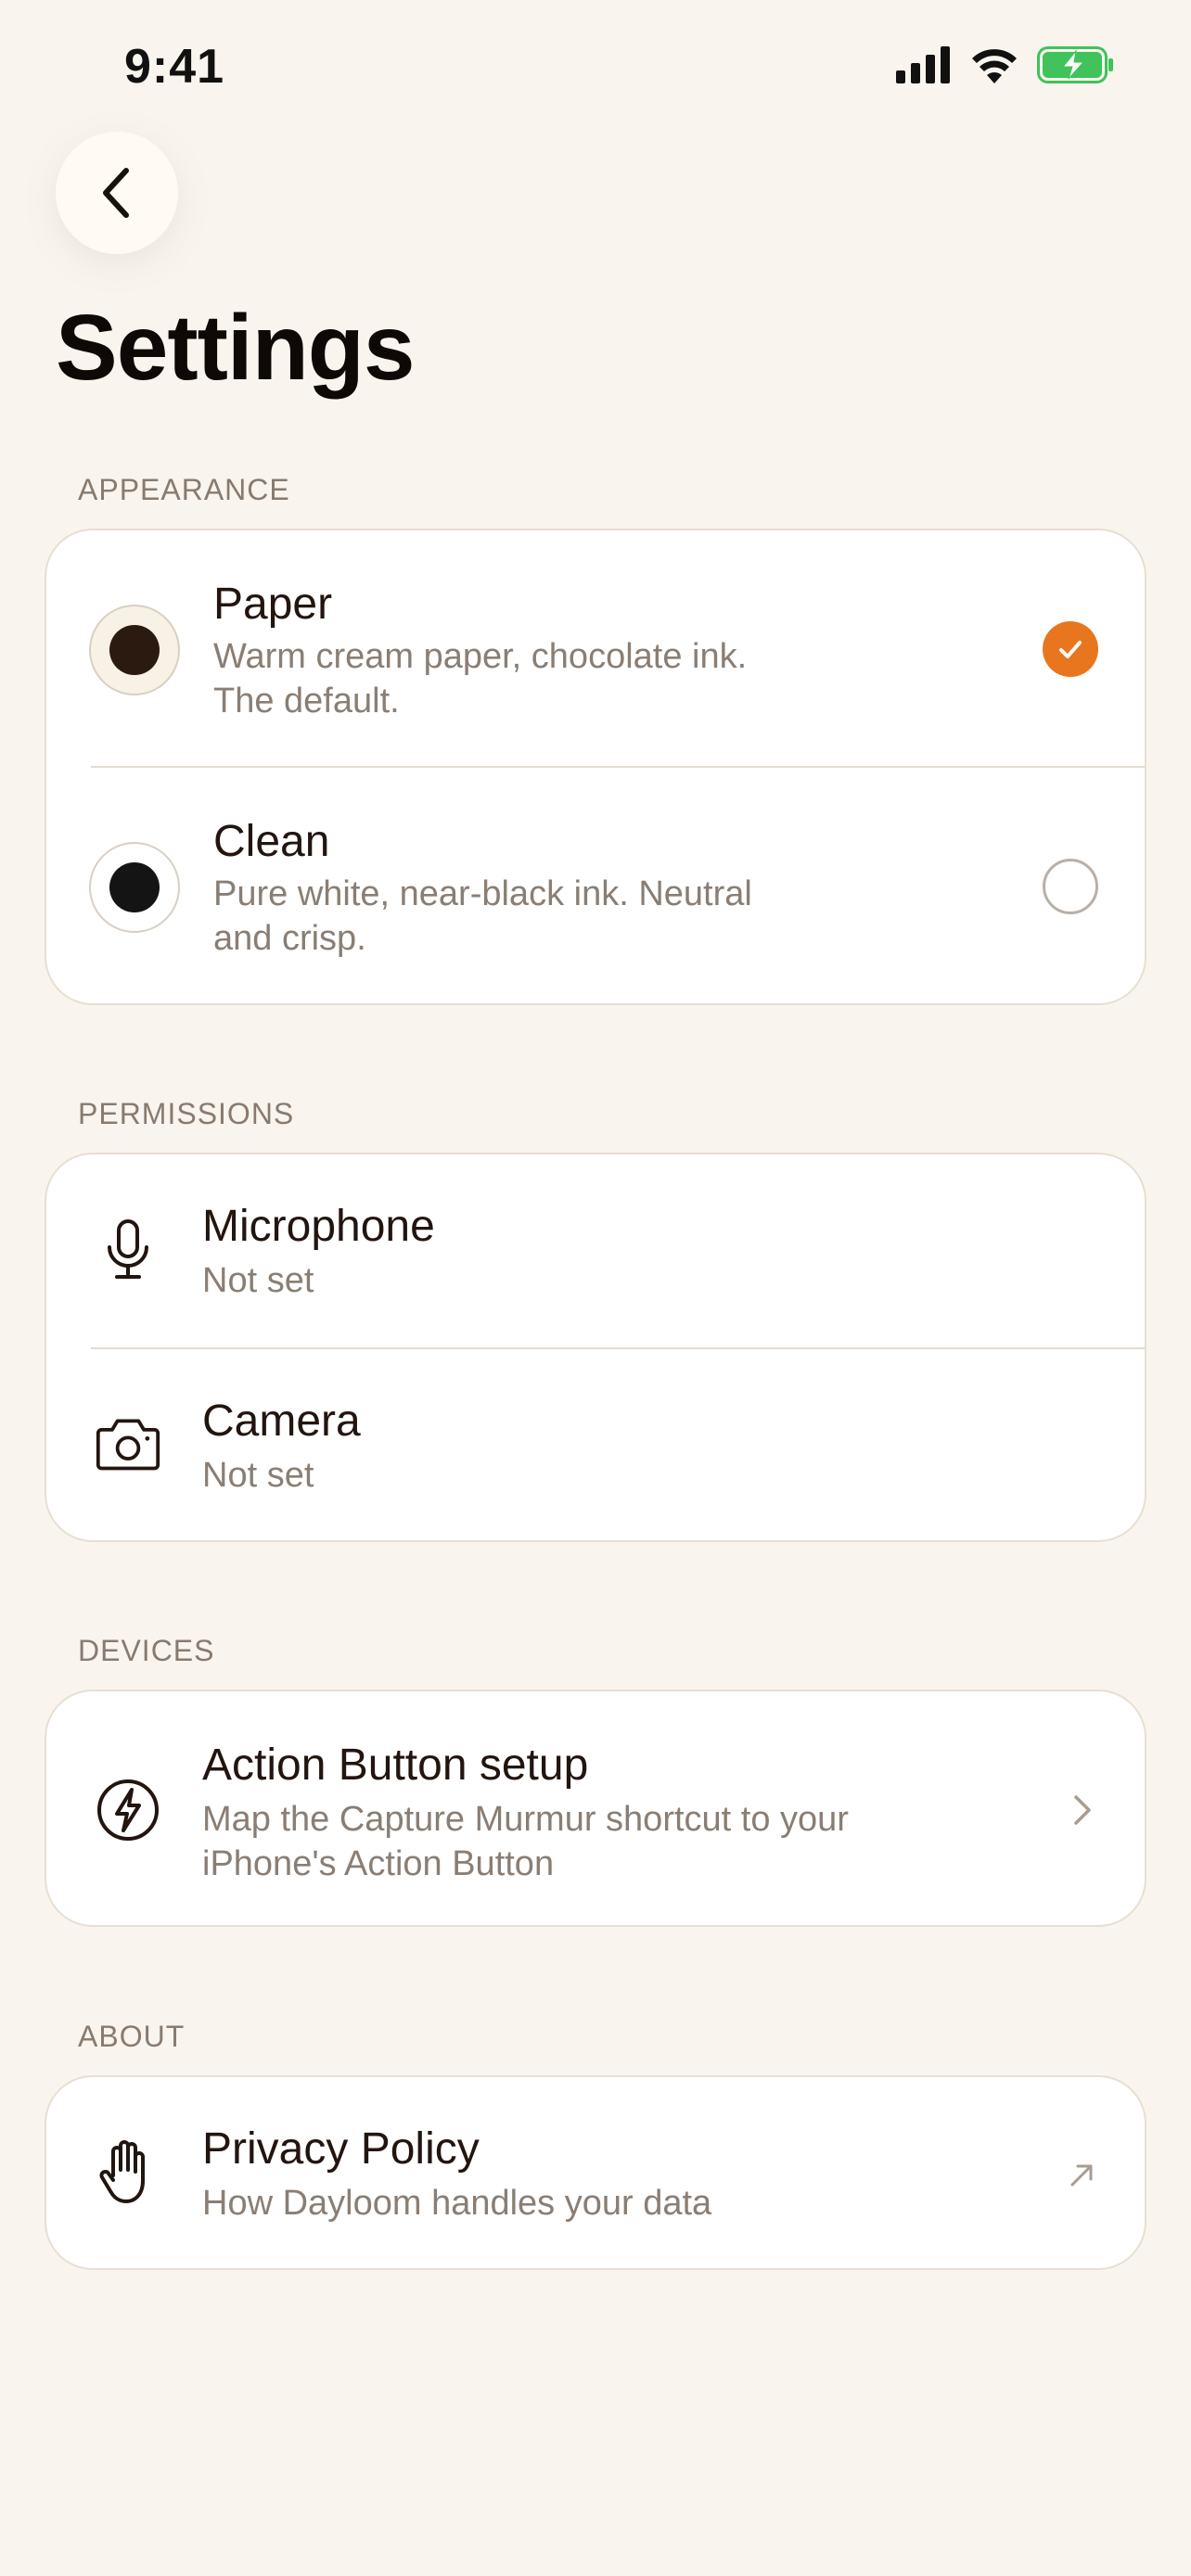 The image size is (1191, 2576). I want to click on external-link-arrow-icon, so click(1081, 2176).